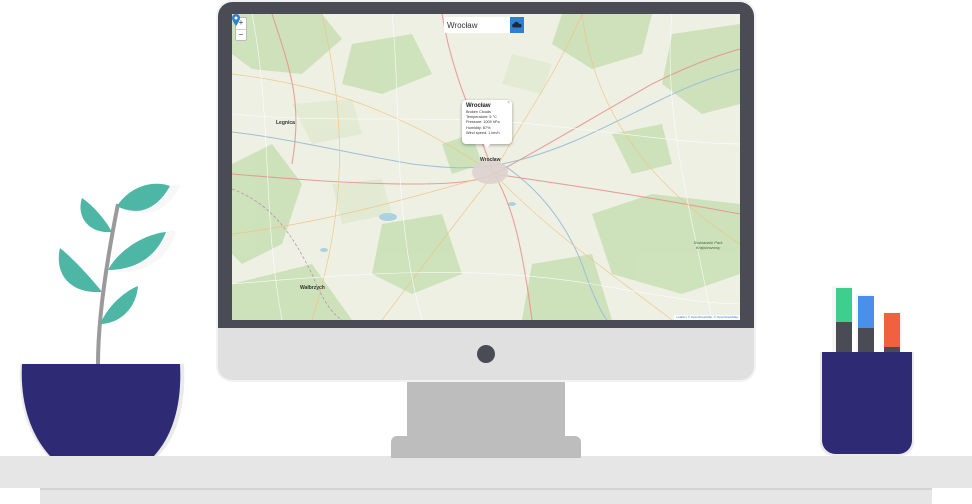 The image size is (972, 504). What do you see at coordinates (486, 472) in the screenshot?
I see `desk-top` at bounding box center [486, 472].